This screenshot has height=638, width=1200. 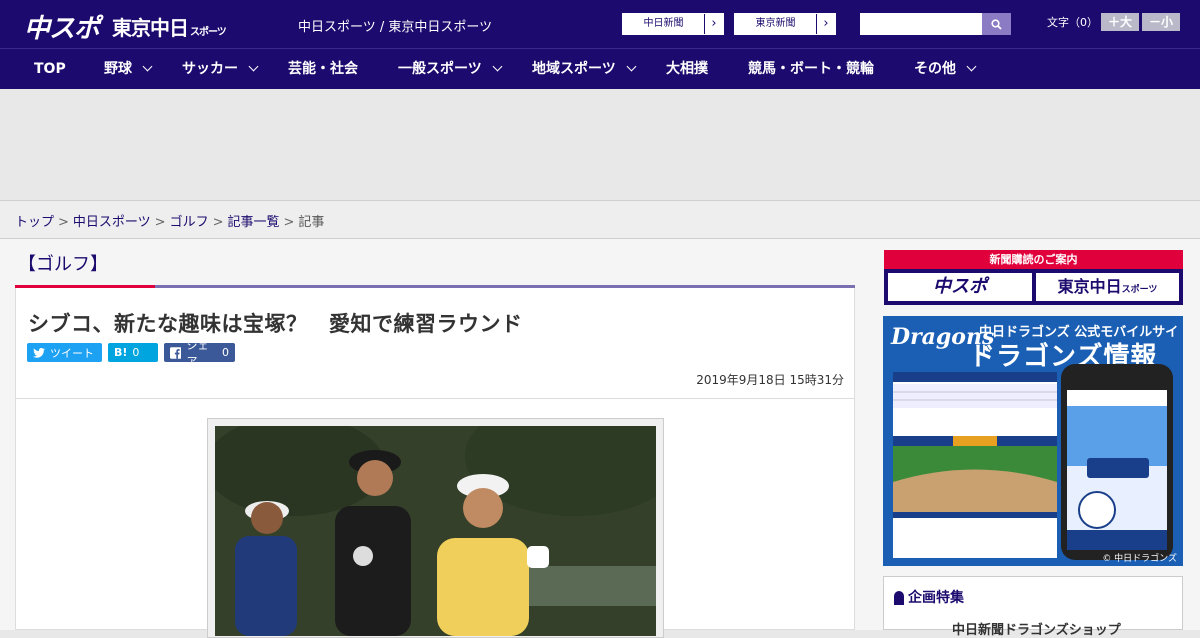 What do you see at coordinates (34, 222) in the screenshot?
I see `breadcrumb-top: トップ` at bounding box center [34, 222].